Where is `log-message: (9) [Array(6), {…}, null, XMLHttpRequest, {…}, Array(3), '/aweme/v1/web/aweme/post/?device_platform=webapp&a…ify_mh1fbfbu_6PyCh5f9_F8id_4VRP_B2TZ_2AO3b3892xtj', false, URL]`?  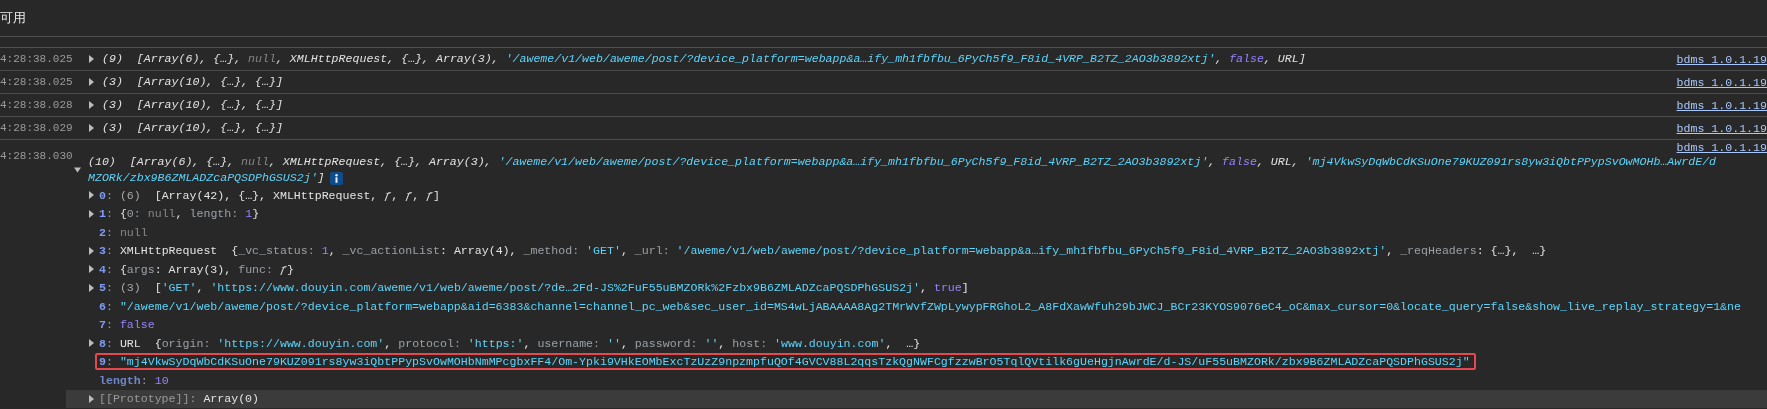
log-message: (9) [Array(6), {…}, null, XMLHttpRequest, {…}, Array(3), '/aweme/v1/web/aweme/post/?device_platform=webapp&a…ify_mh1fbfbu_6PyCh5f9_F8id_4VRP_B2TZ_2AO3b3892xtj', false, URL] is located at coordinates (704, 59).